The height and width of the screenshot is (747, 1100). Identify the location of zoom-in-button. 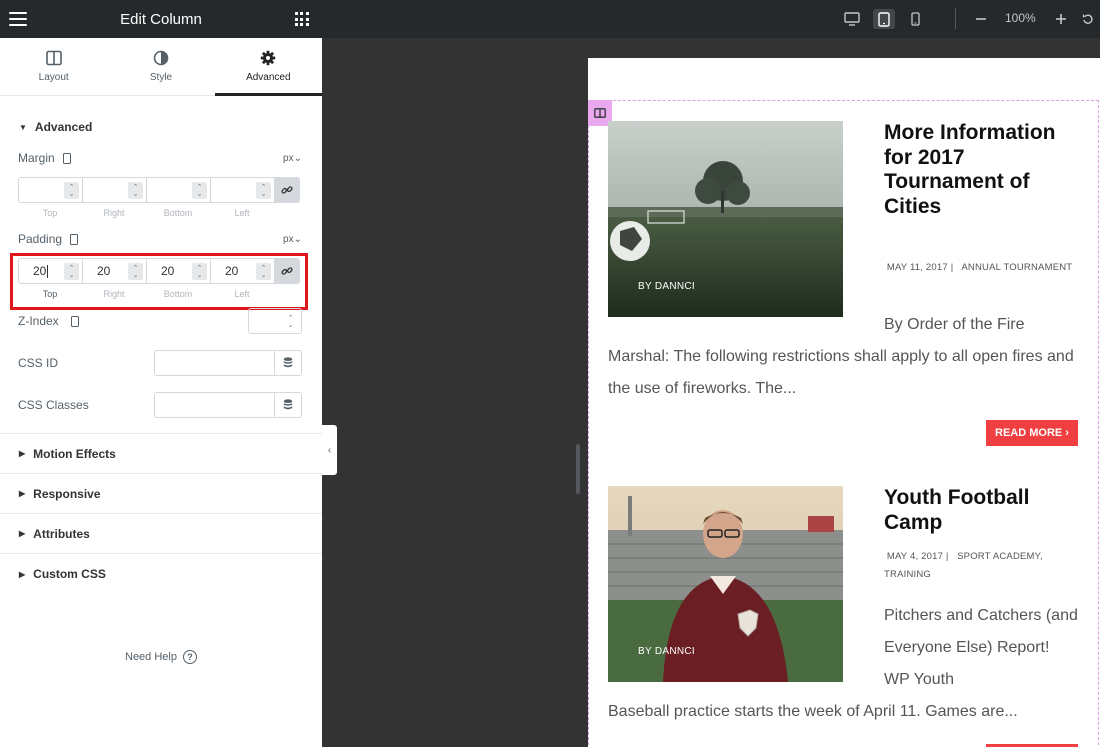
(1061, 19).